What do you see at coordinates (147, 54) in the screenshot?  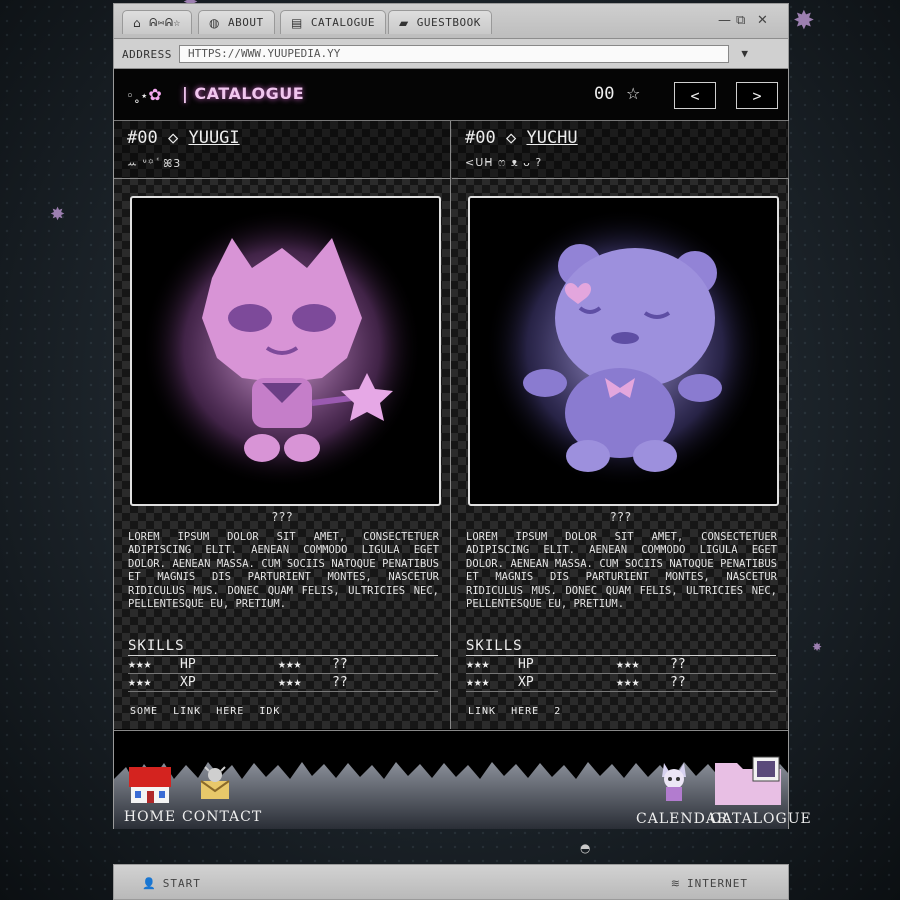 I see `address-label: ADDRESS` at bounding box center [147, 54].